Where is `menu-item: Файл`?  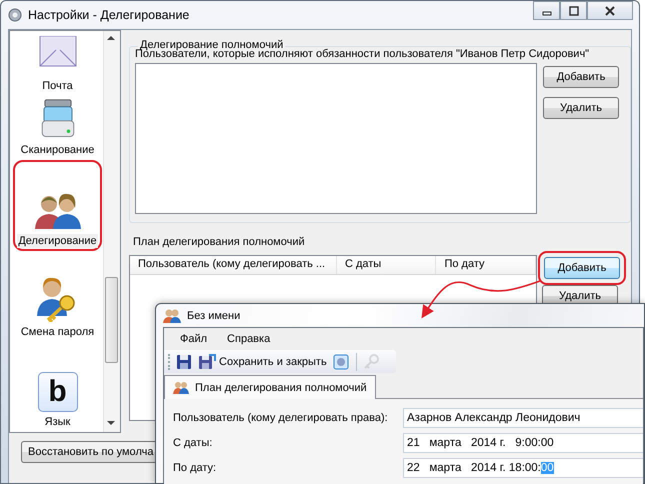 menu-item: Файл is located at coordinates (194, 341).